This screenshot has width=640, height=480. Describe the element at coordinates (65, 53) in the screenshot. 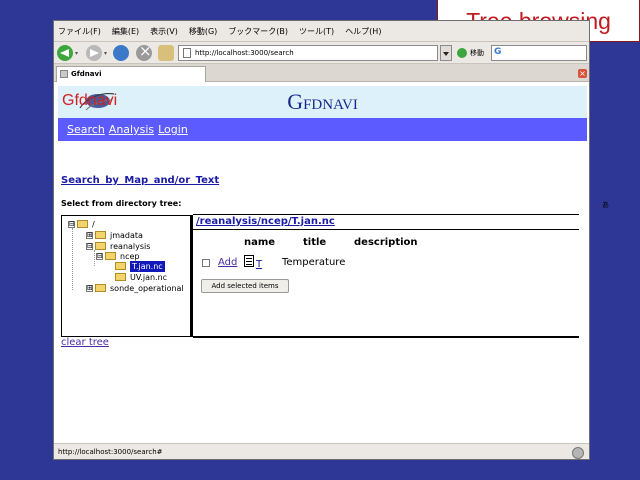

I see `back-arrow-icon` at that location.